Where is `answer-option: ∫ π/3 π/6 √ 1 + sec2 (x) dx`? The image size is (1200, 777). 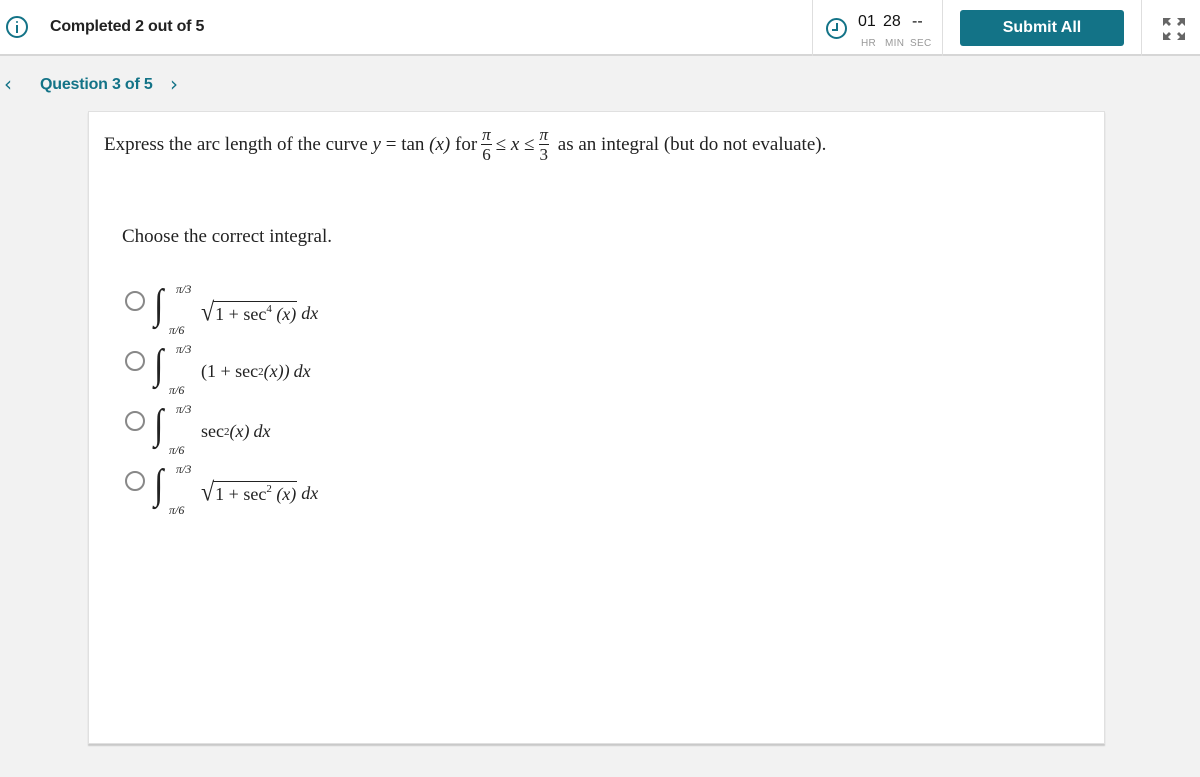 answer-option: ∫ π/3 π/6 √ 1 + sec2 (x) dx is located at coordinates (253, 492).